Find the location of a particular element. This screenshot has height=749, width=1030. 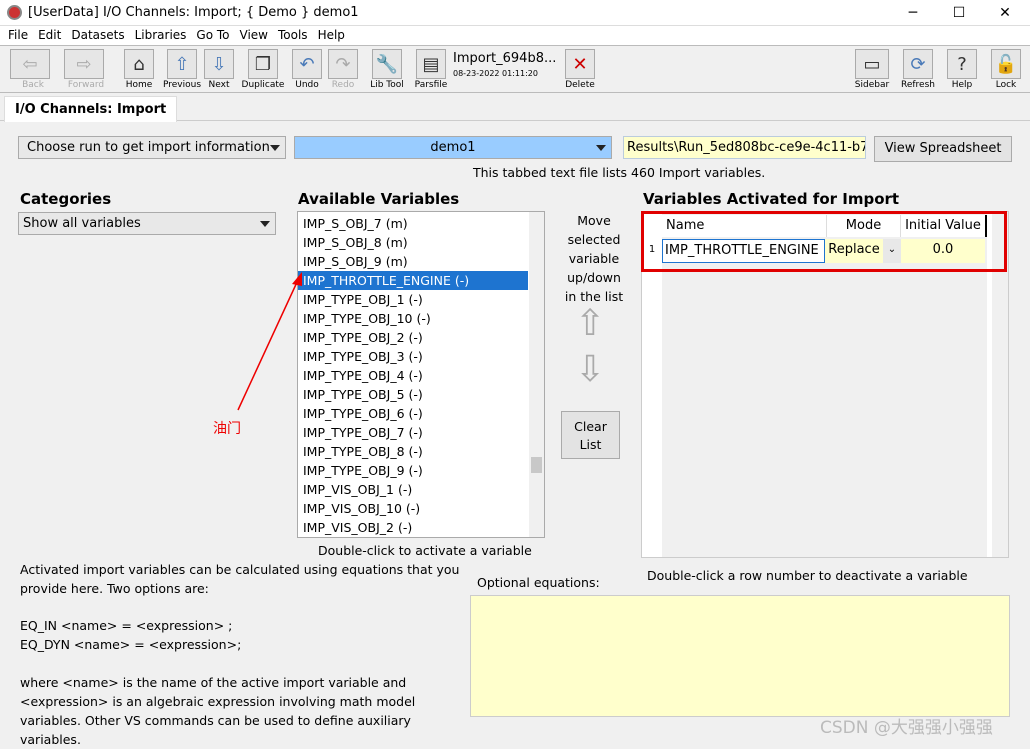

undo-icon: ↶ is located at coordinates (307, 64).